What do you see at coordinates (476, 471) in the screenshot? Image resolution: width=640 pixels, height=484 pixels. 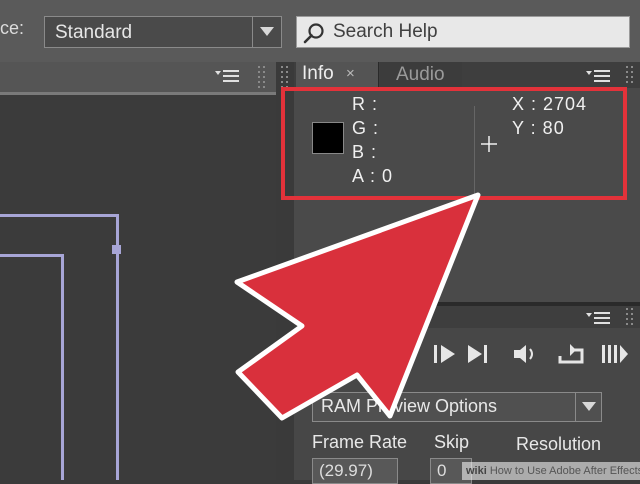 I see `watermark-site: wiki` at bounding box center [476, 471].